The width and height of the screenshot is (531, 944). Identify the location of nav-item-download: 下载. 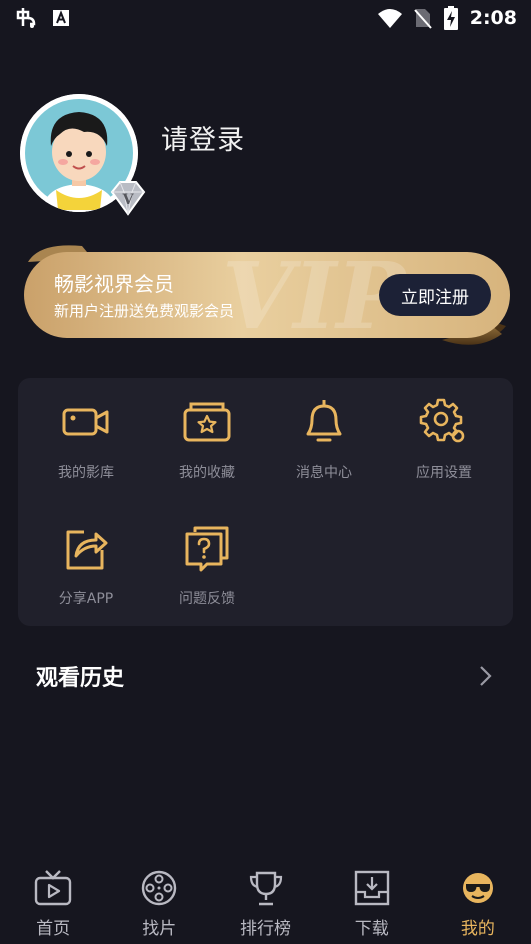
(372, 902).